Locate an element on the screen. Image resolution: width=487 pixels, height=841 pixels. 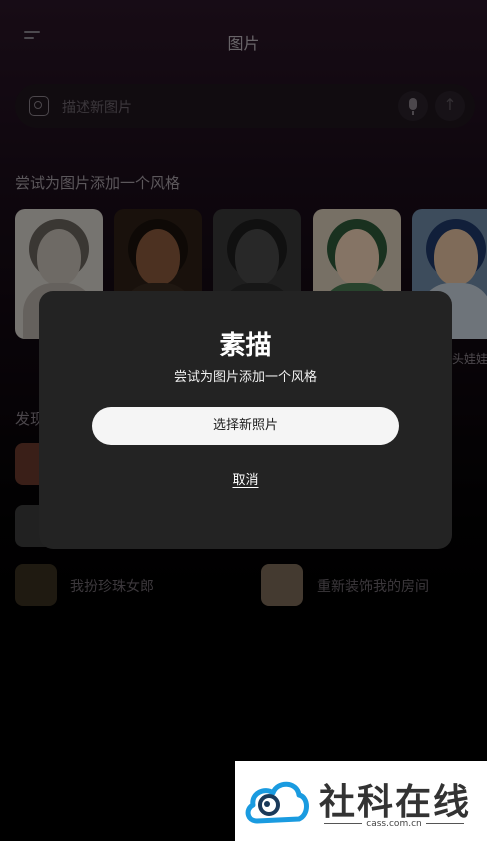
watermark-url: cass.com.cn is located at coordinates (394, 824).